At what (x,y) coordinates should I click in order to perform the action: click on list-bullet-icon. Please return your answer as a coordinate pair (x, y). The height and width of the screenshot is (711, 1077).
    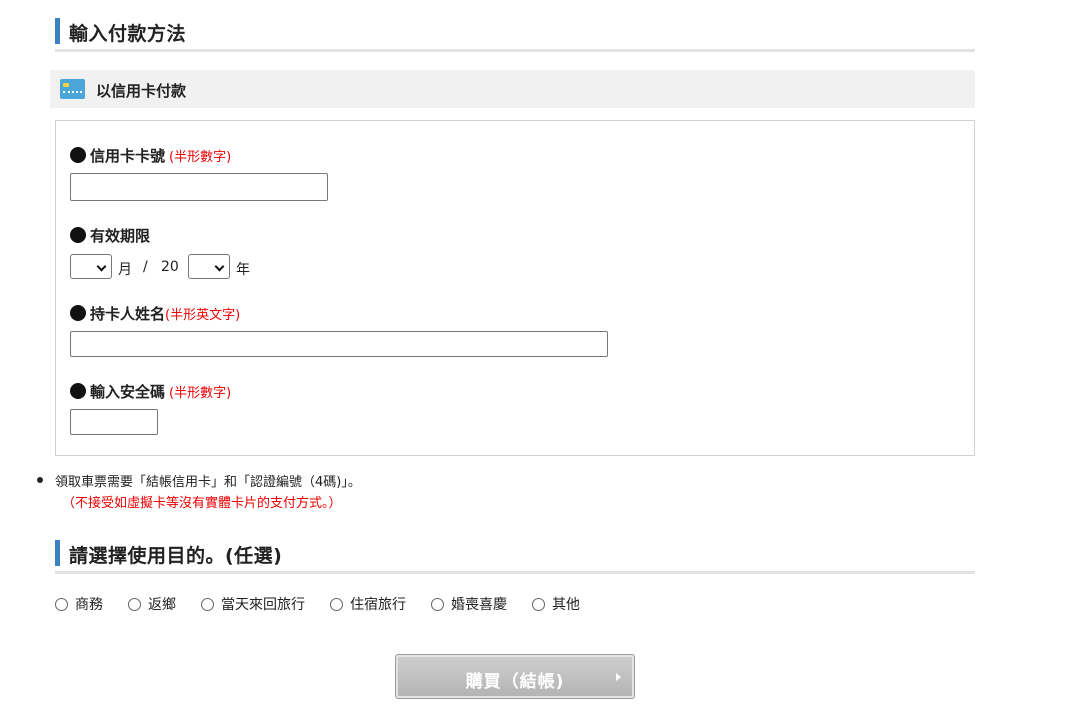
    Looking at the image, I should click on (40, 480).